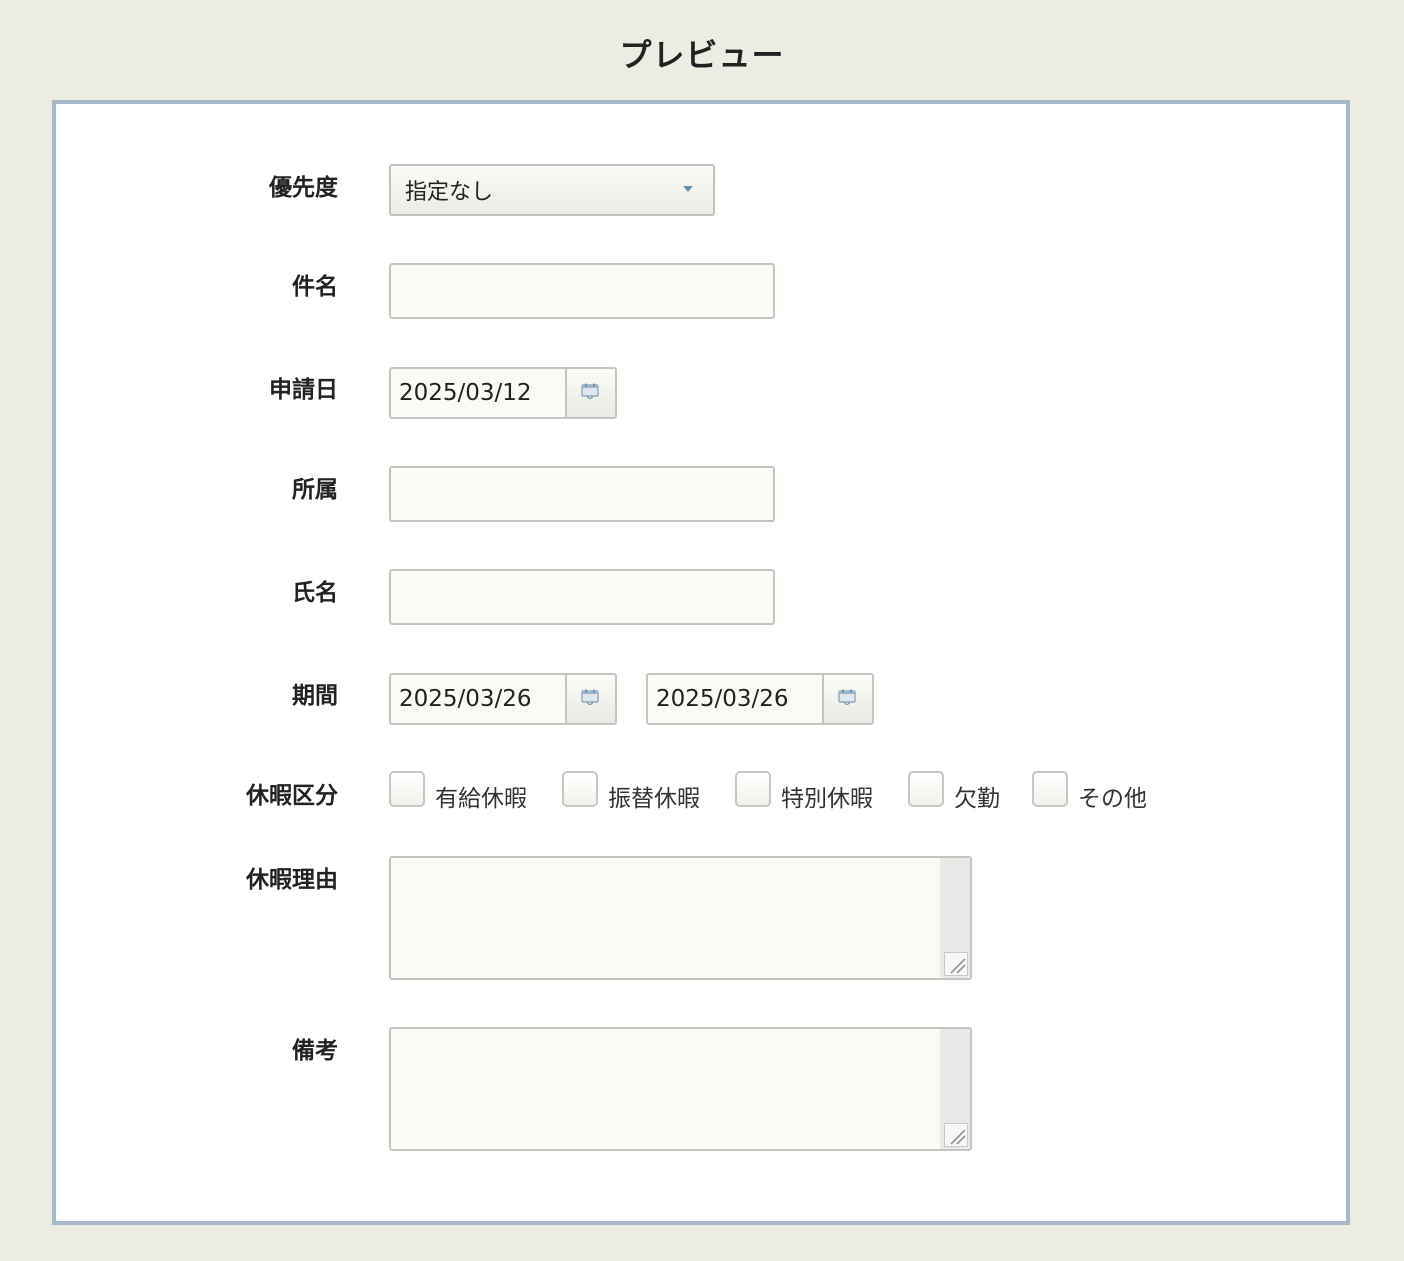  I want to click on application-date-input: 2025/03/12, so click(503, 393).